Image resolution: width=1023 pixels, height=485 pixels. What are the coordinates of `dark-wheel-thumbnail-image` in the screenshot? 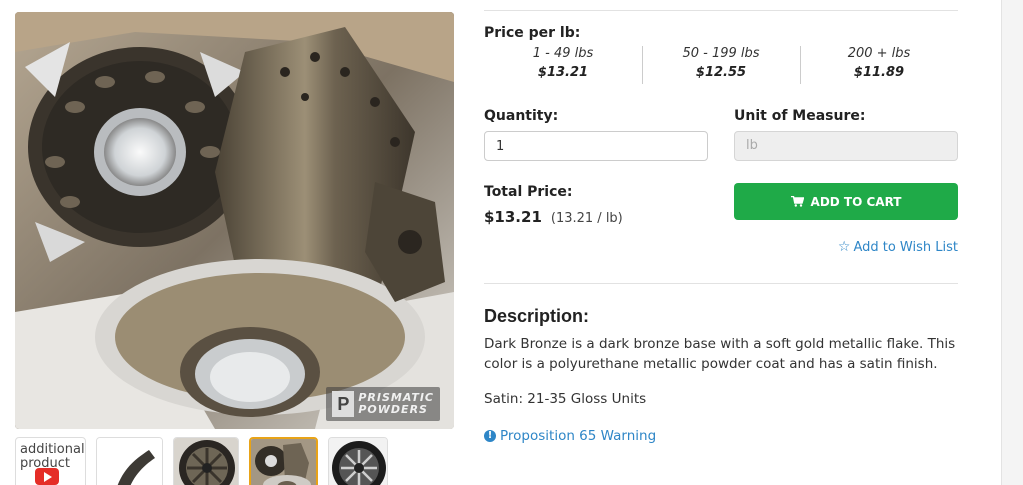 It's located at (358, 461).